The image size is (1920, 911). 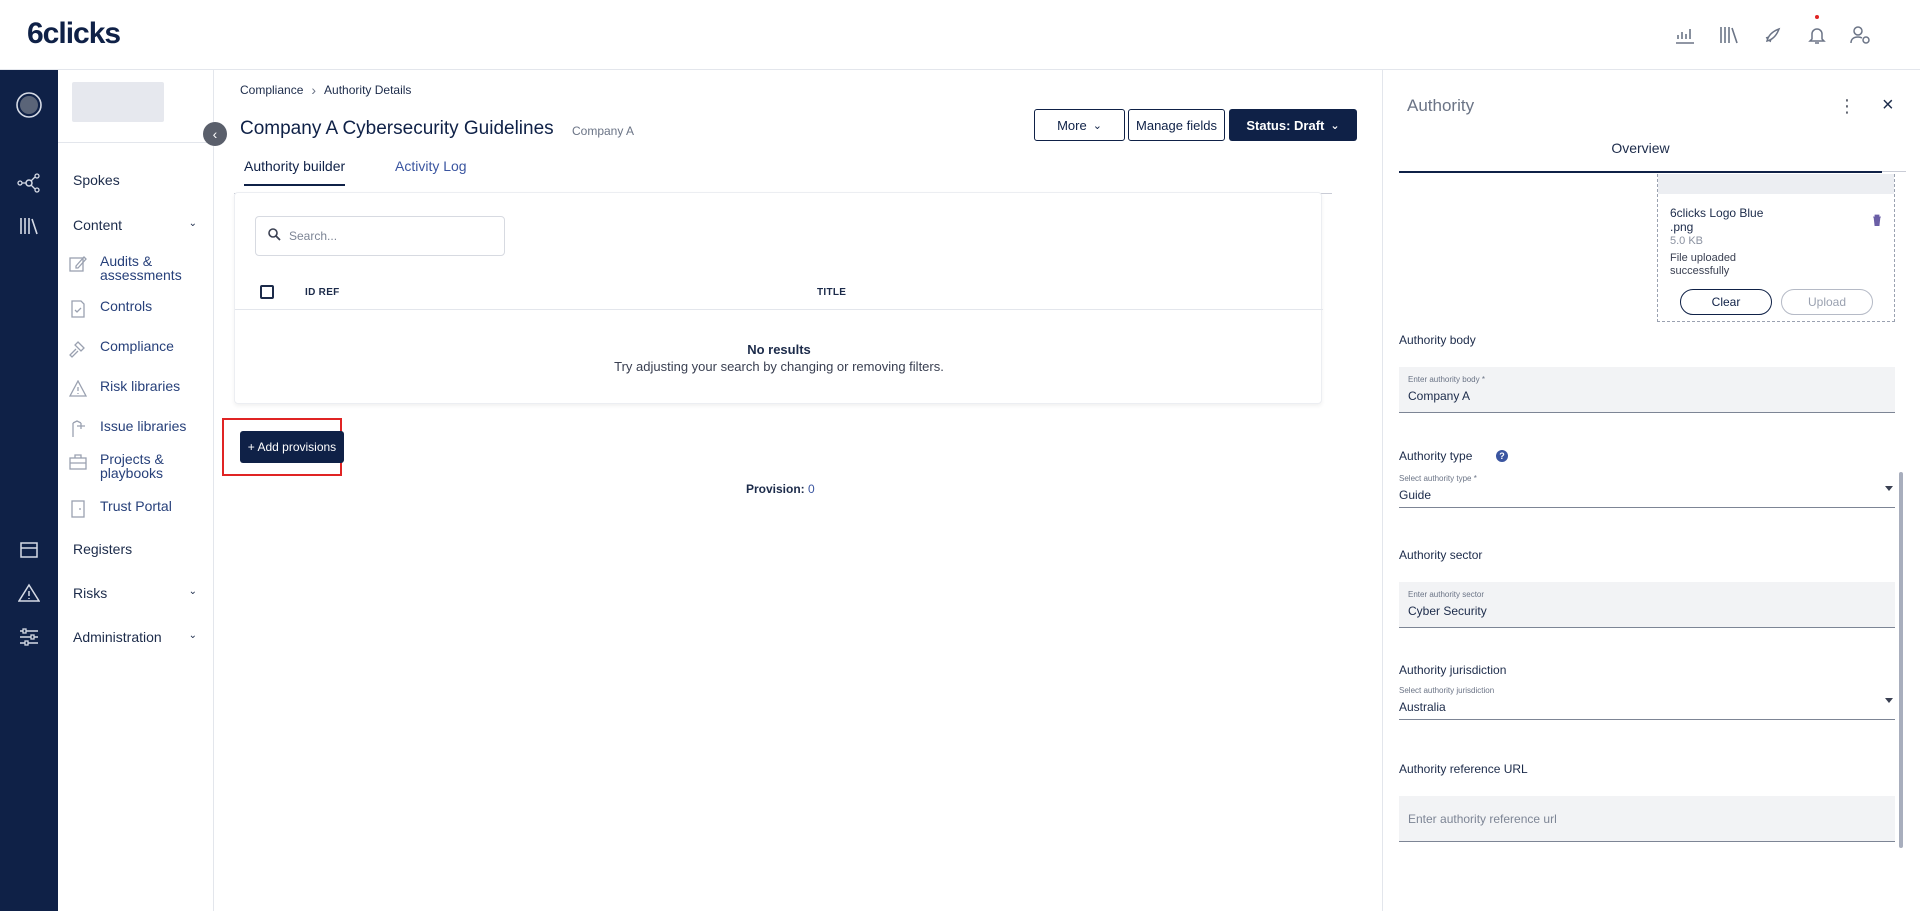 I want to click on sidebar-item-label: Issue libraries, so click(x=143, y=426).